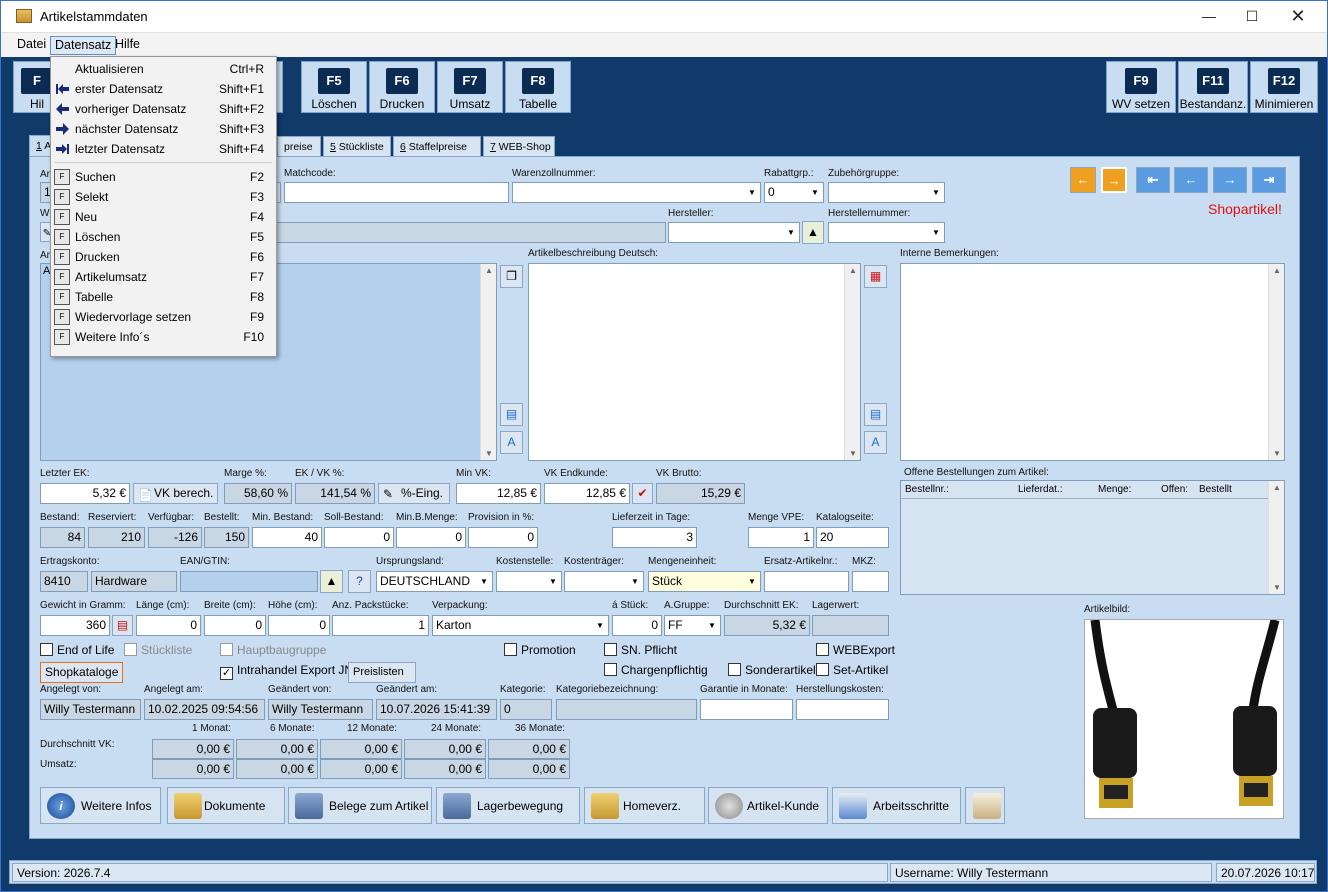  What do you see at coordinates (158, 650) in the screenshot?
I see `stueckliste-checkbox: Stückliste` at bounding box center [158, 650].